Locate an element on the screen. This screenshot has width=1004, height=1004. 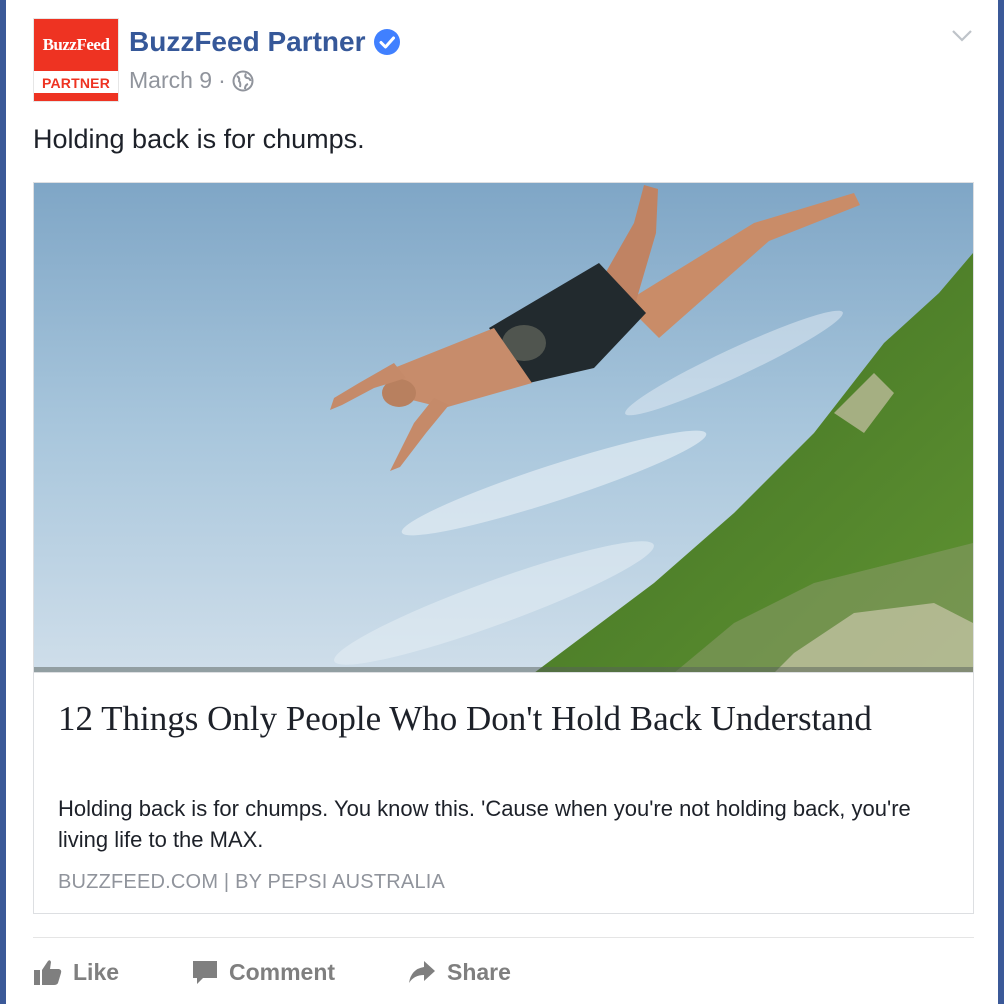
page-name-link: BuzzFeed Partner is located at coordinates (247, 42).